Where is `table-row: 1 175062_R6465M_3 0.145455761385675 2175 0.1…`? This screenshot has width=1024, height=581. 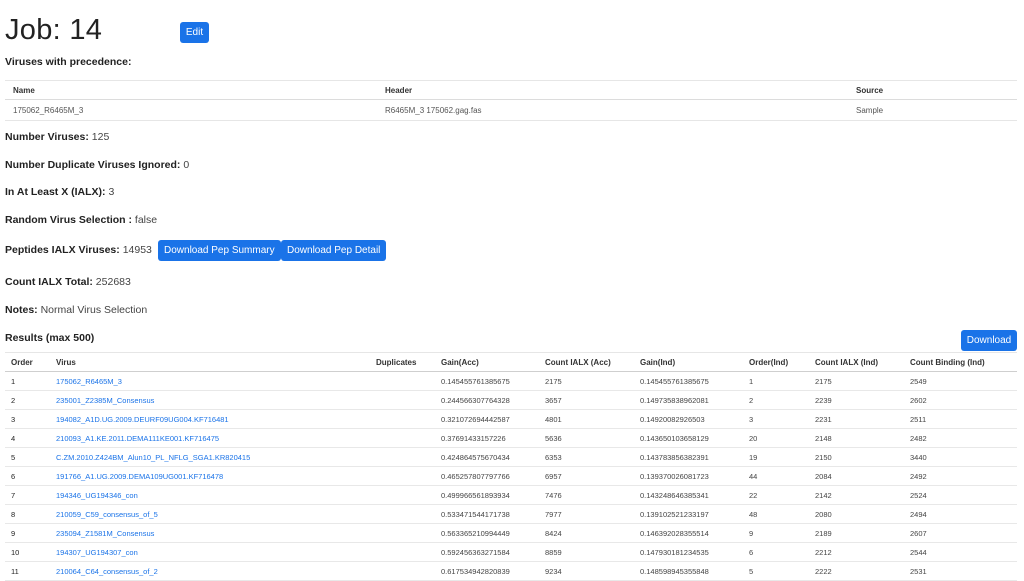
table-row: 1 175062_R6465M_3 0.145455761385675 2175 0.1… is located at coordinates (511, 381).